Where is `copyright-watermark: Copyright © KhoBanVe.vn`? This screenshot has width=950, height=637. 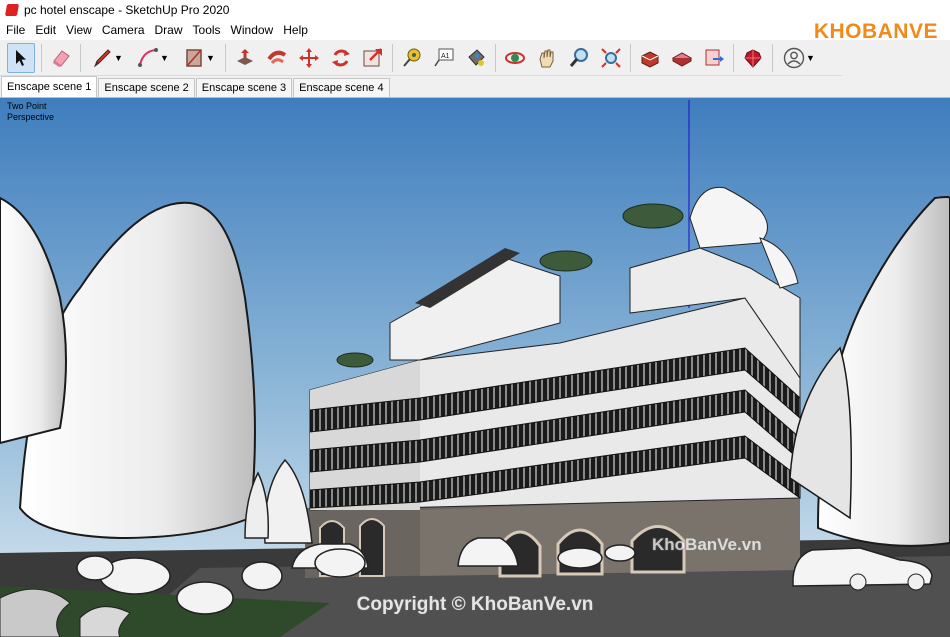
copyright-watermark: Copyright © KhoBanVe.vn is located at coordinates (475, 604).